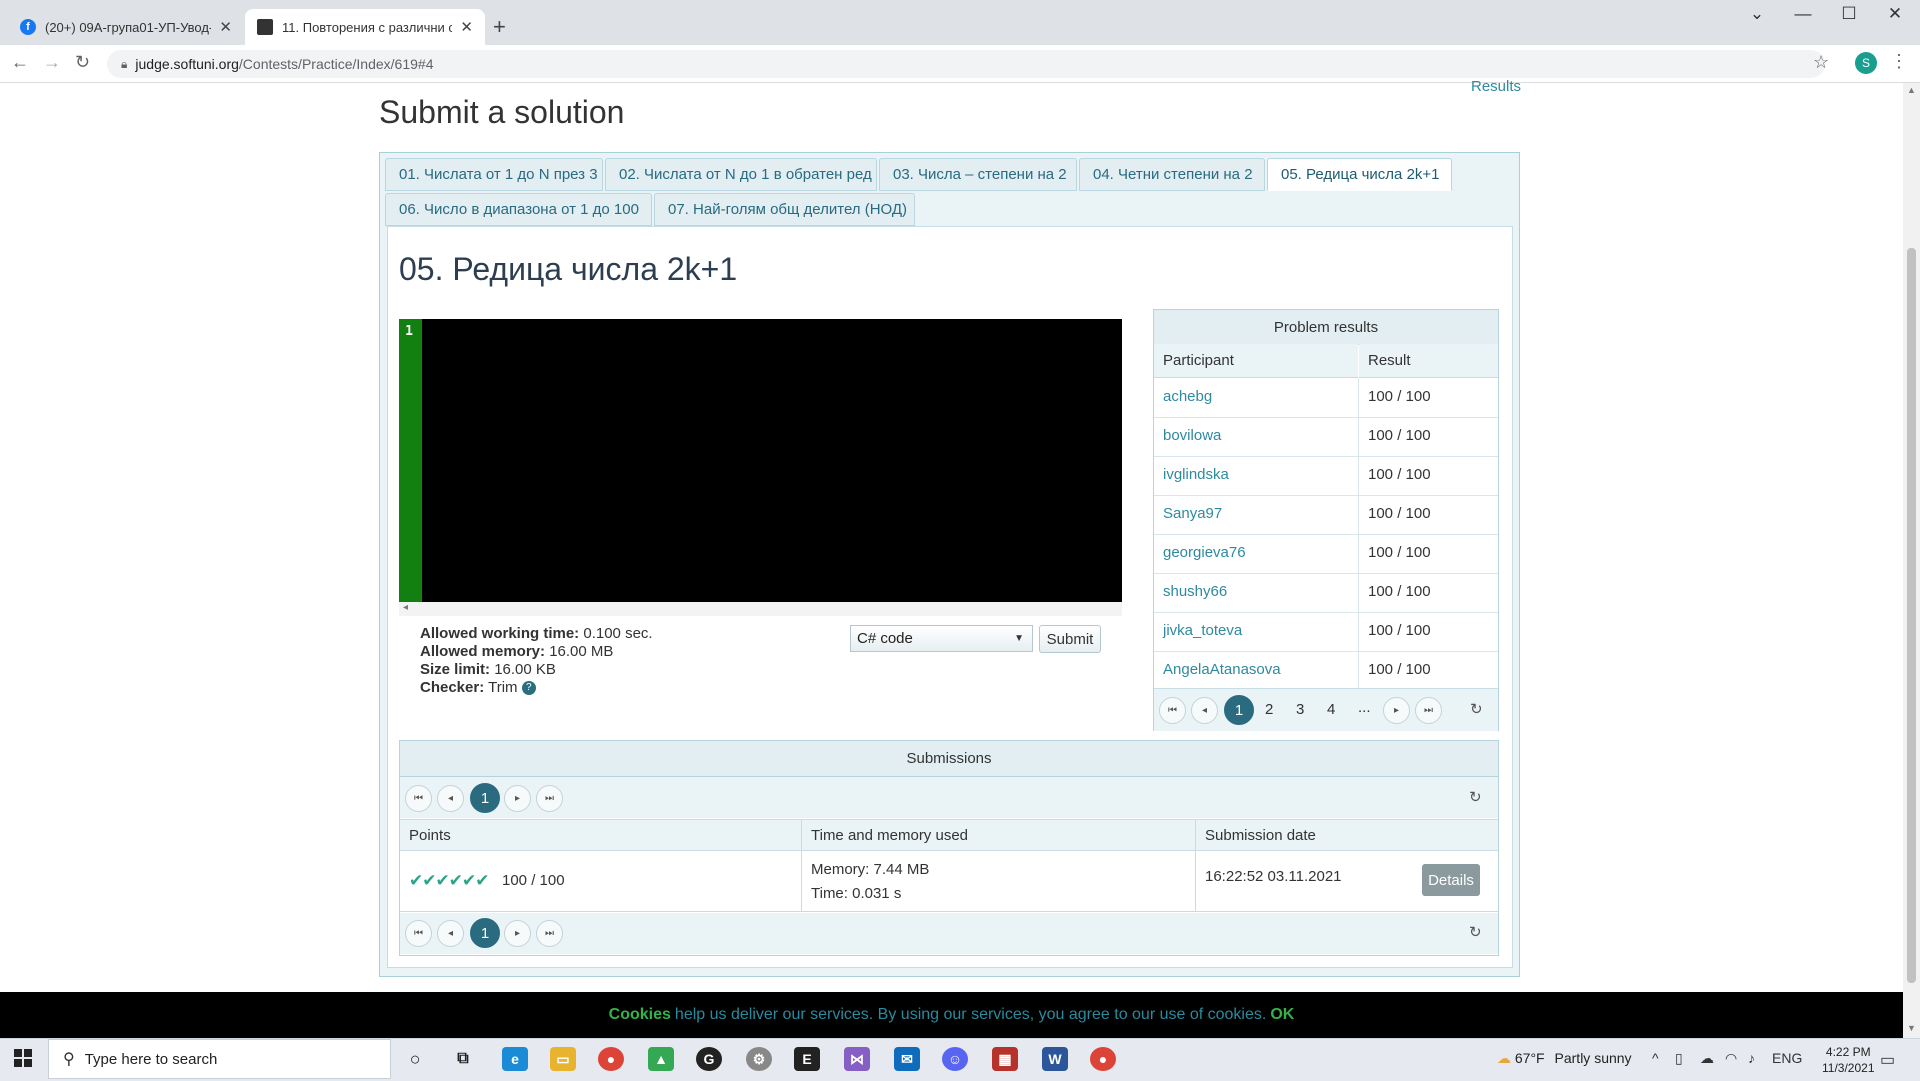  What do you see at coordinates (941, 638) in the screenshot?
I see `language-select: C# code ▼` at bounding box center [941, 638].